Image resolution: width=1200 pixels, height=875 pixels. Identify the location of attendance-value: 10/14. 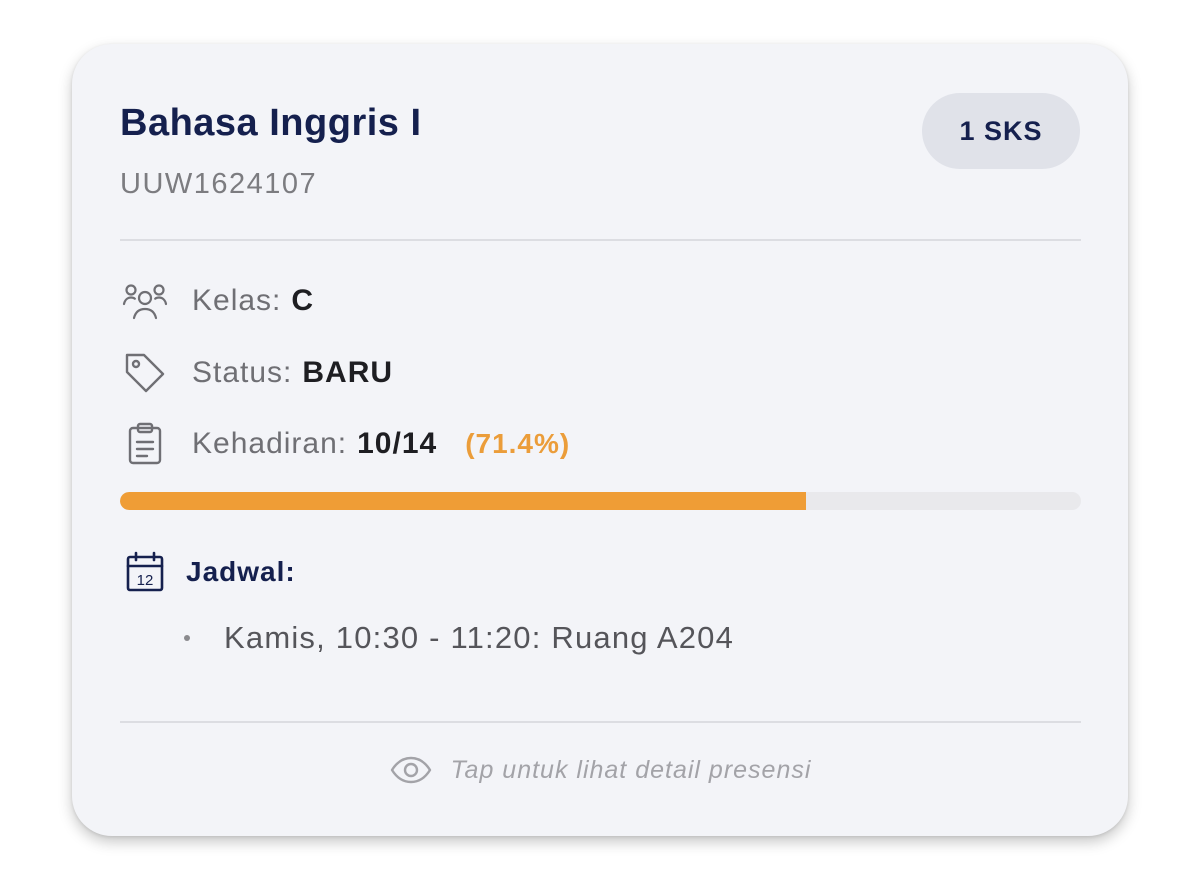
(397, 443).